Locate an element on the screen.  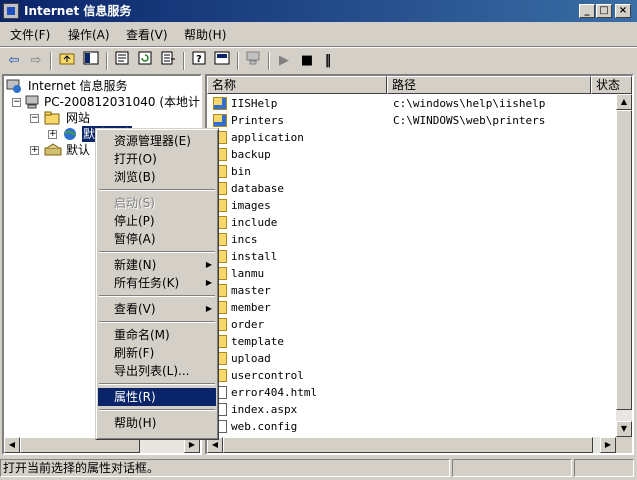
list-item: images is located at coordinates (419, 205).